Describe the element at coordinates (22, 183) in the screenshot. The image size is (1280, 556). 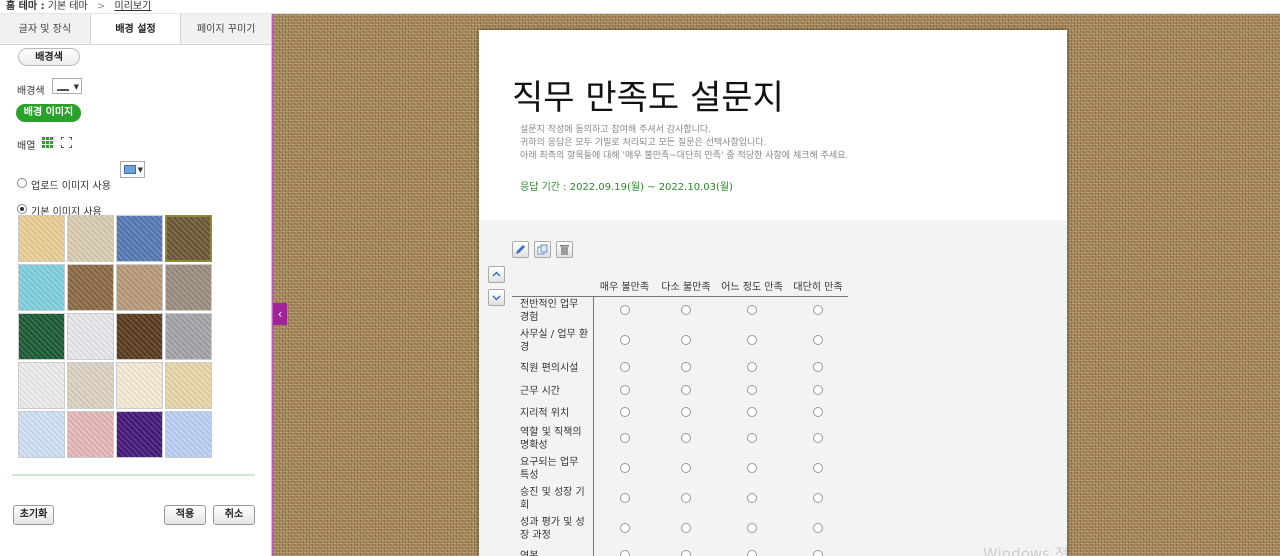
I see `upload-image-radio` at that location.